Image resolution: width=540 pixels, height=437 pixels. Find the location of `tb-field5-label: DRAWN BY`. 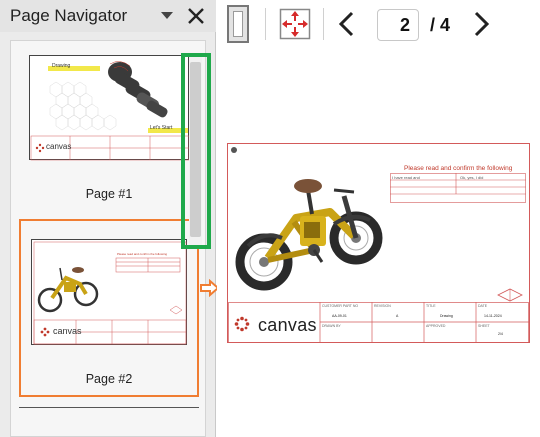

tb-field5-label: DRAWN BY is located at coordinates (331, 326).